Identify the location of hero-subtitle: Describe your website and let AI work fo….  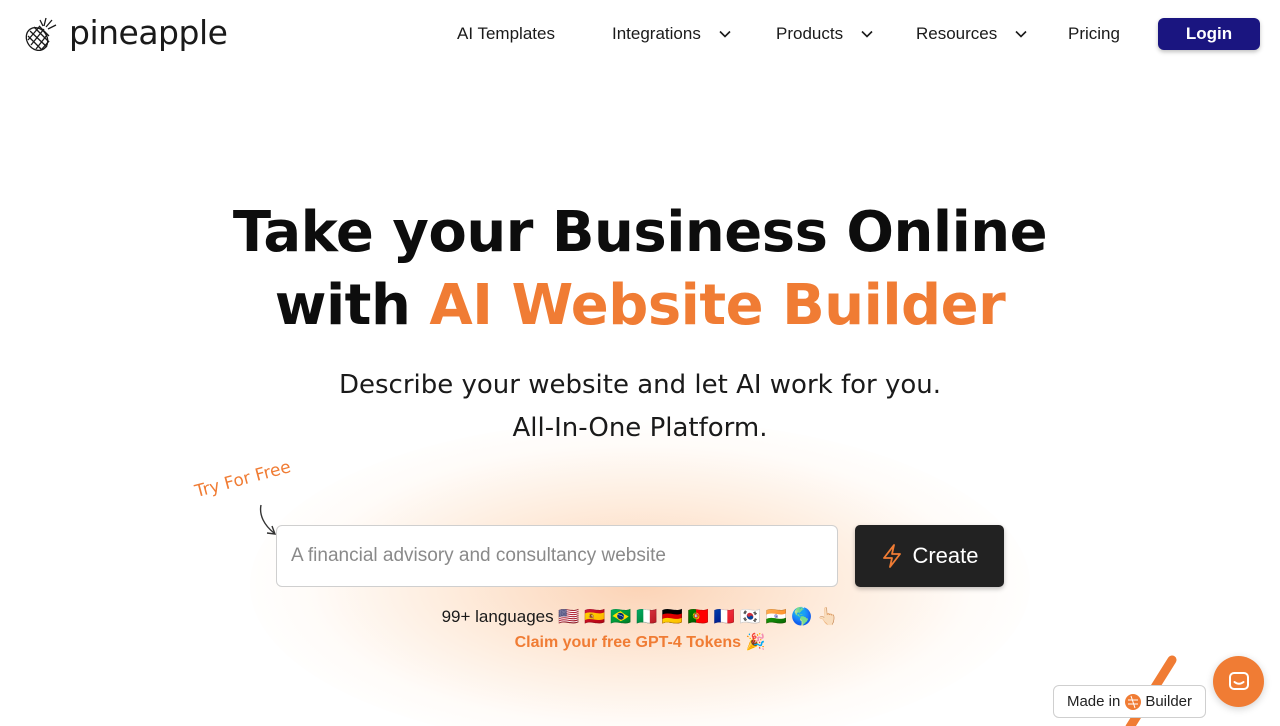
(640, 407).